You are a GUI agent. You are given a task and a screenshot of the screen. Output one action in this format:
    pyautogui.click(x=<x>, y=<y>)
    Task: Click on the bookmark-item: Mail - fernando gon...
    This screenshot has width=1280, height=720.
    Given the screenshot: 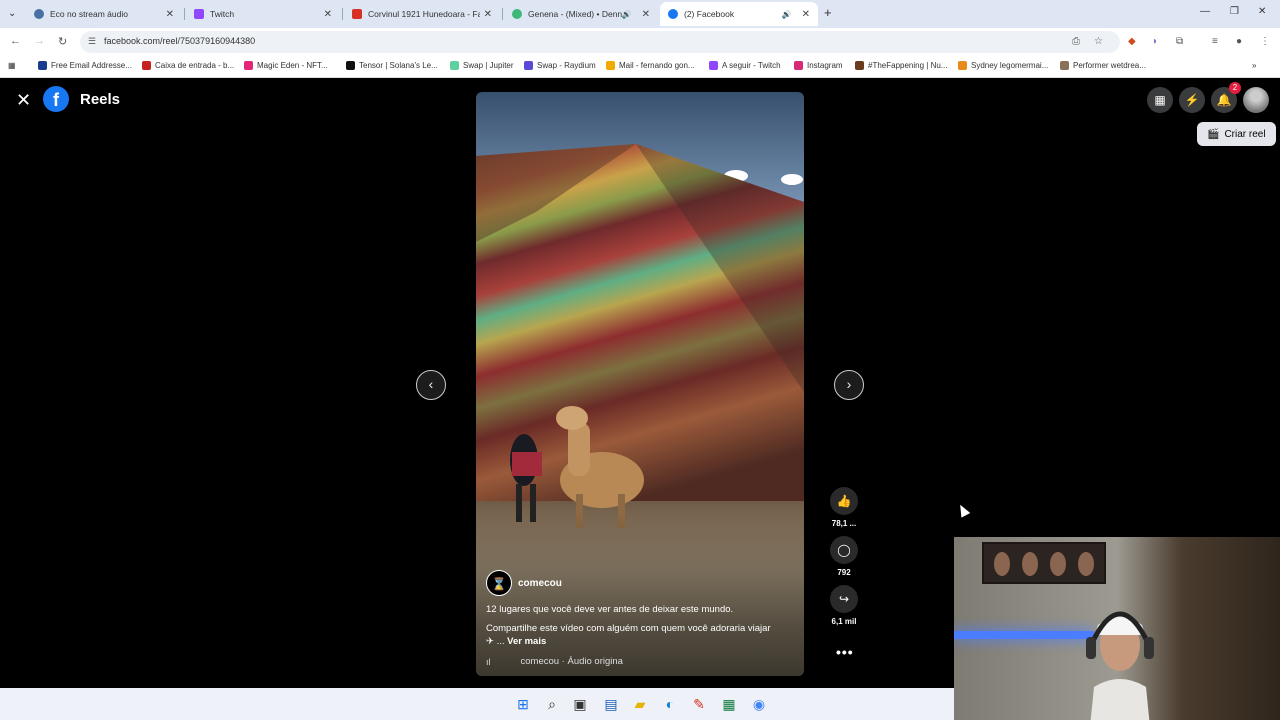 What is the action you would take?
    pyautogui.click(x=650, y=65)
    